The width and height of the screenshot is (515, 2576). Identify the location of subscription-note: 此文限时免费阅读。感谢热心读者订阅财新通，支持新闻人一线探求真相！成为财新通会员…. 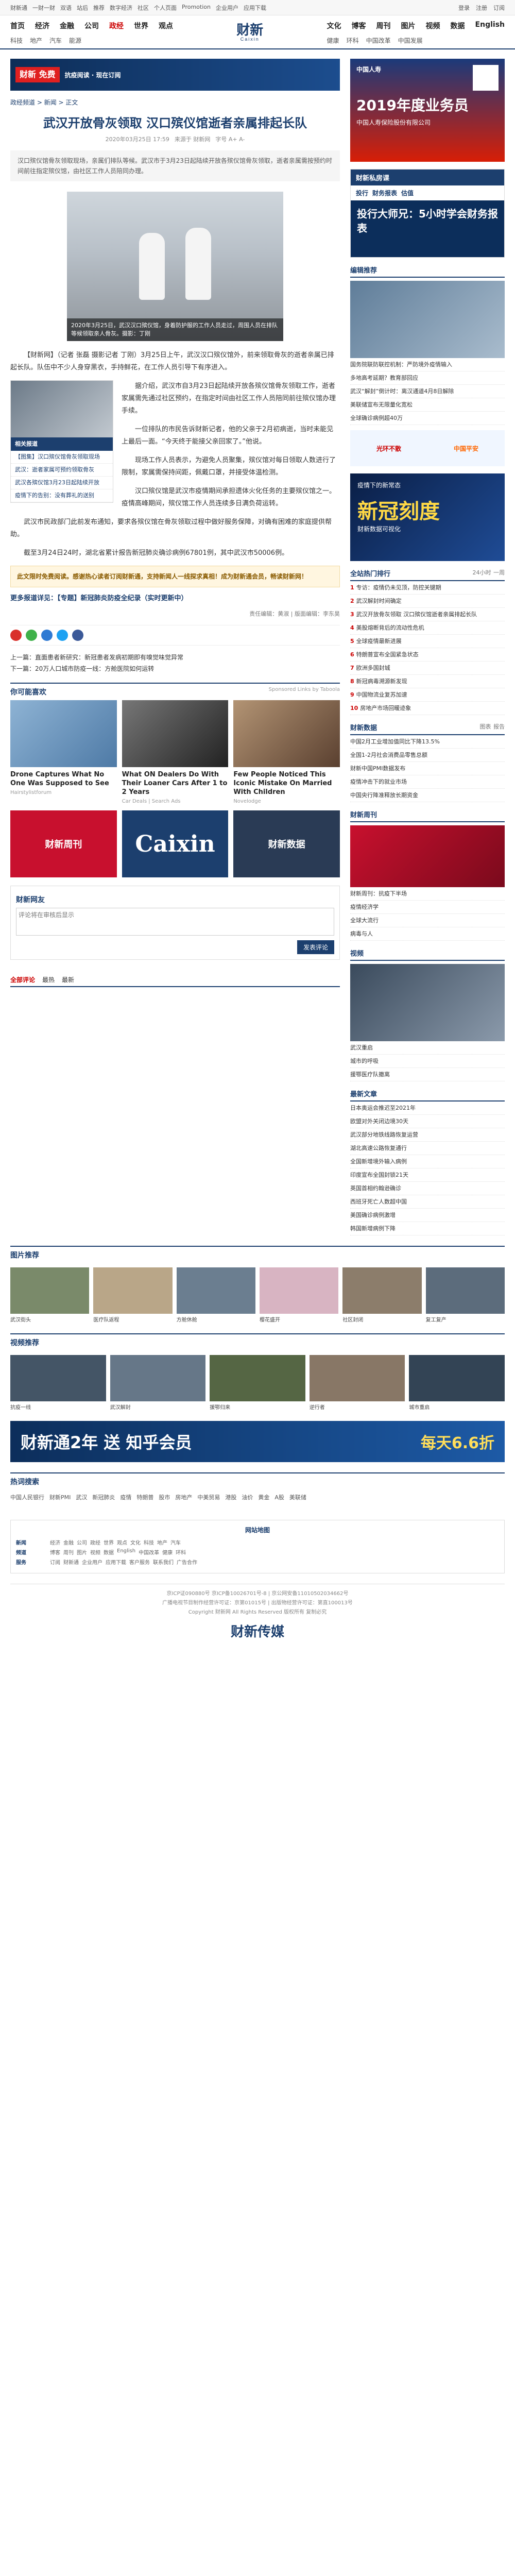
(175, 576).